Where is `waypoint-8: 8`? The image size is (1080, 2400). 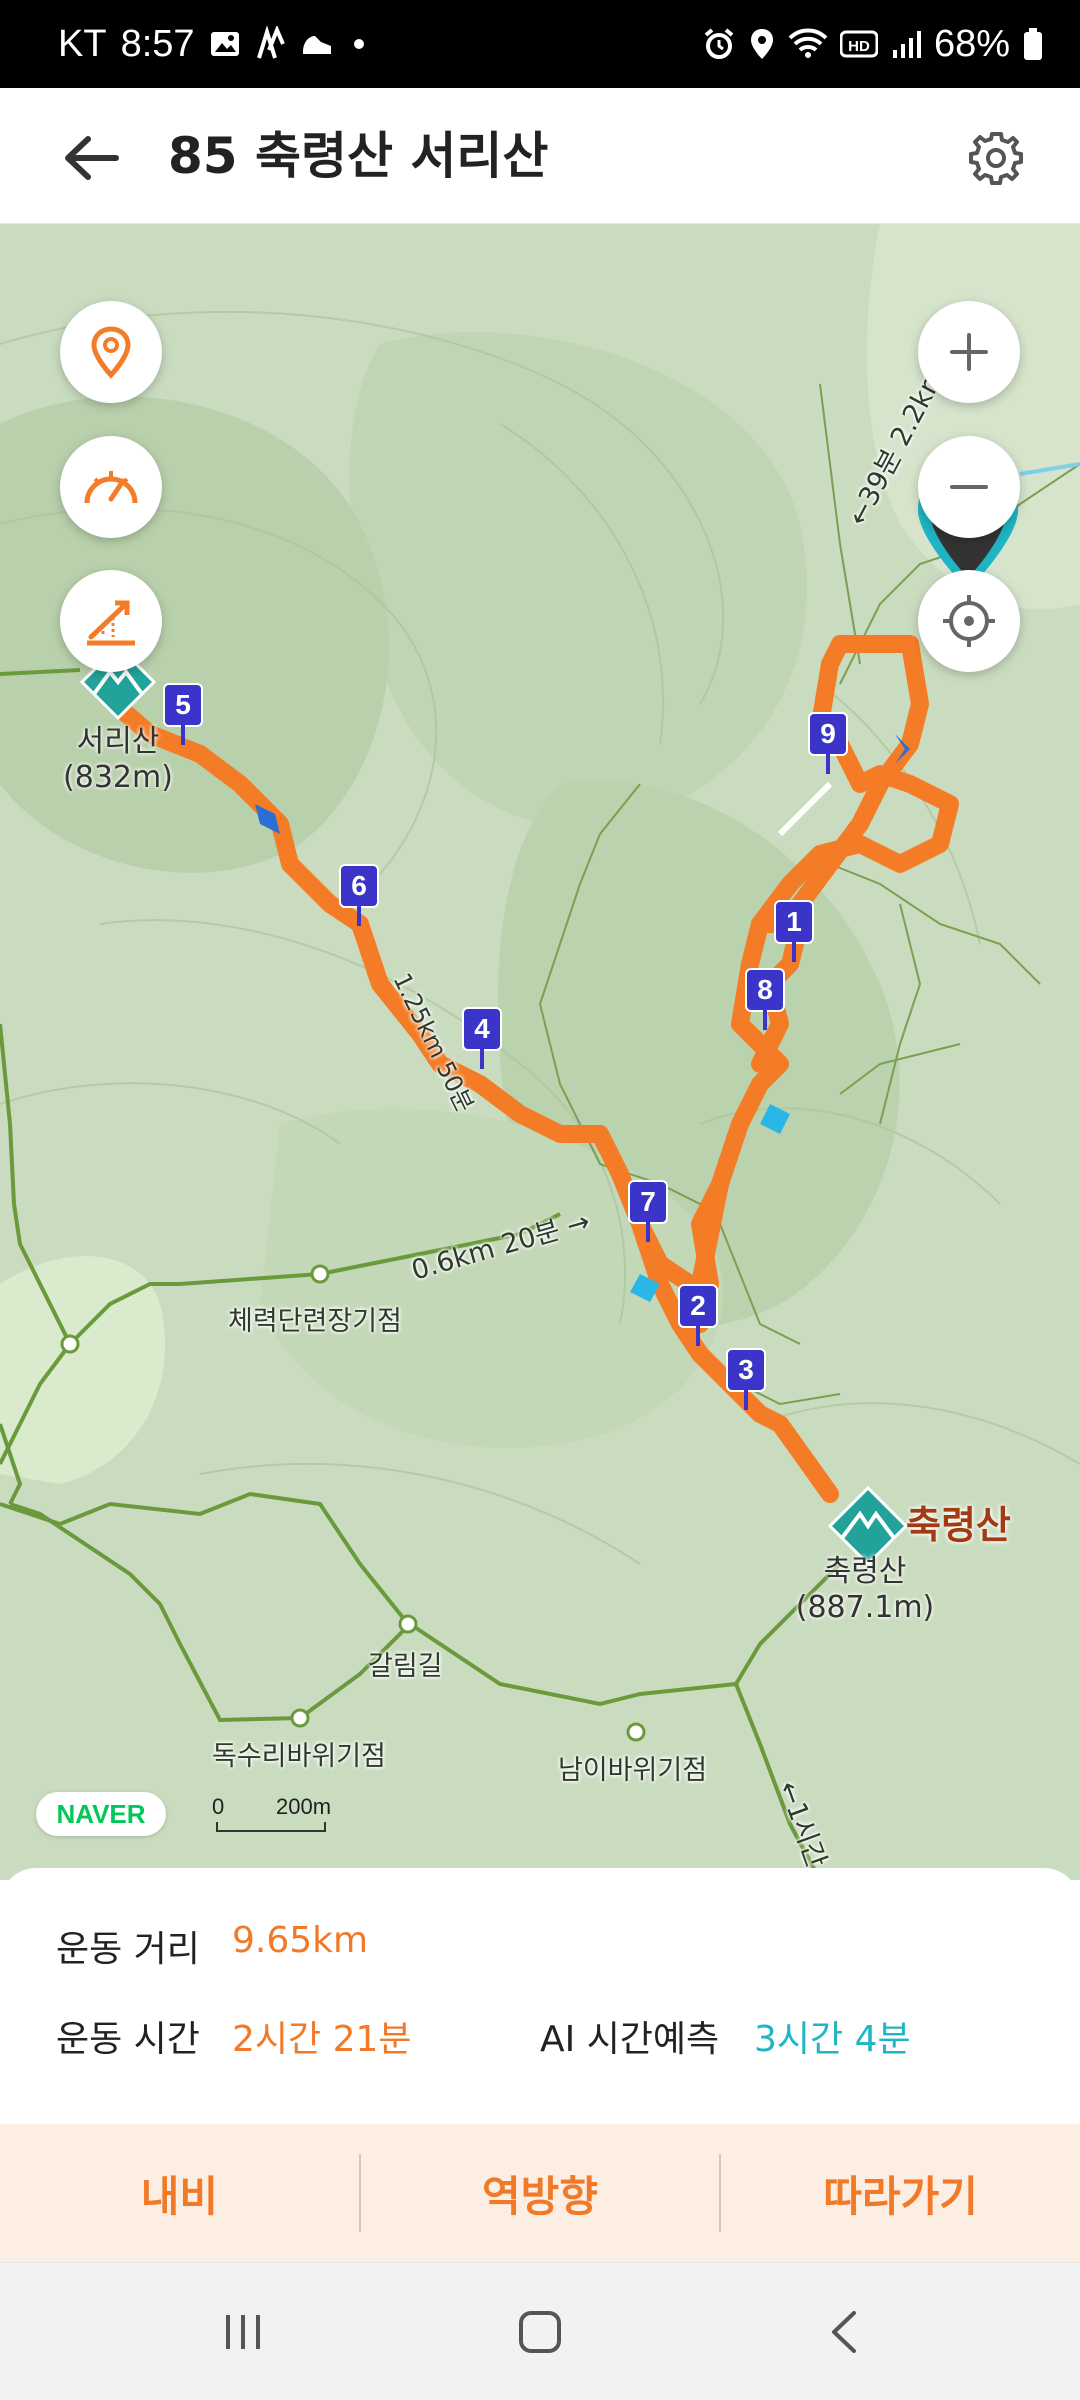
waypoint-8: 8 is located at coordinates (765, 1000).